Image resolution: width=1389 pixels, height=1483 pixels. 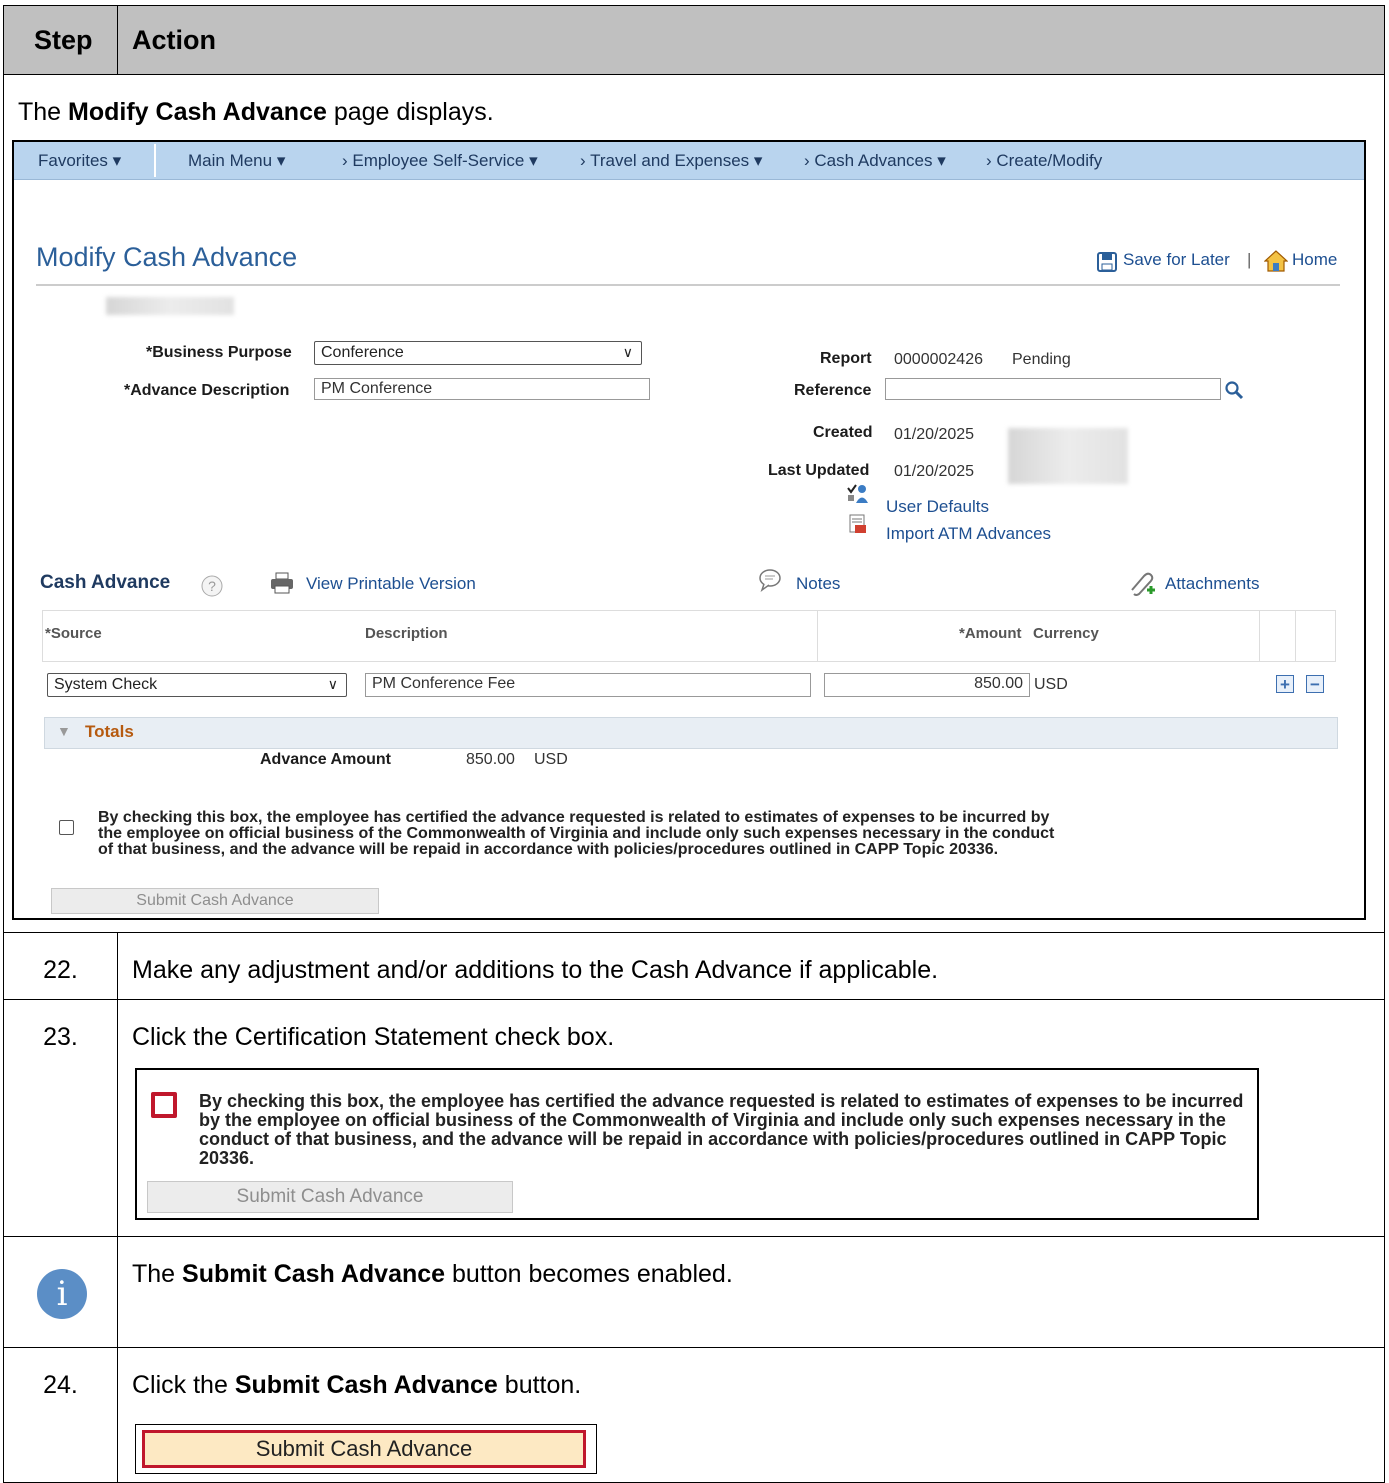 I want to click on step-number: 23., so click(x=60, y=1037).